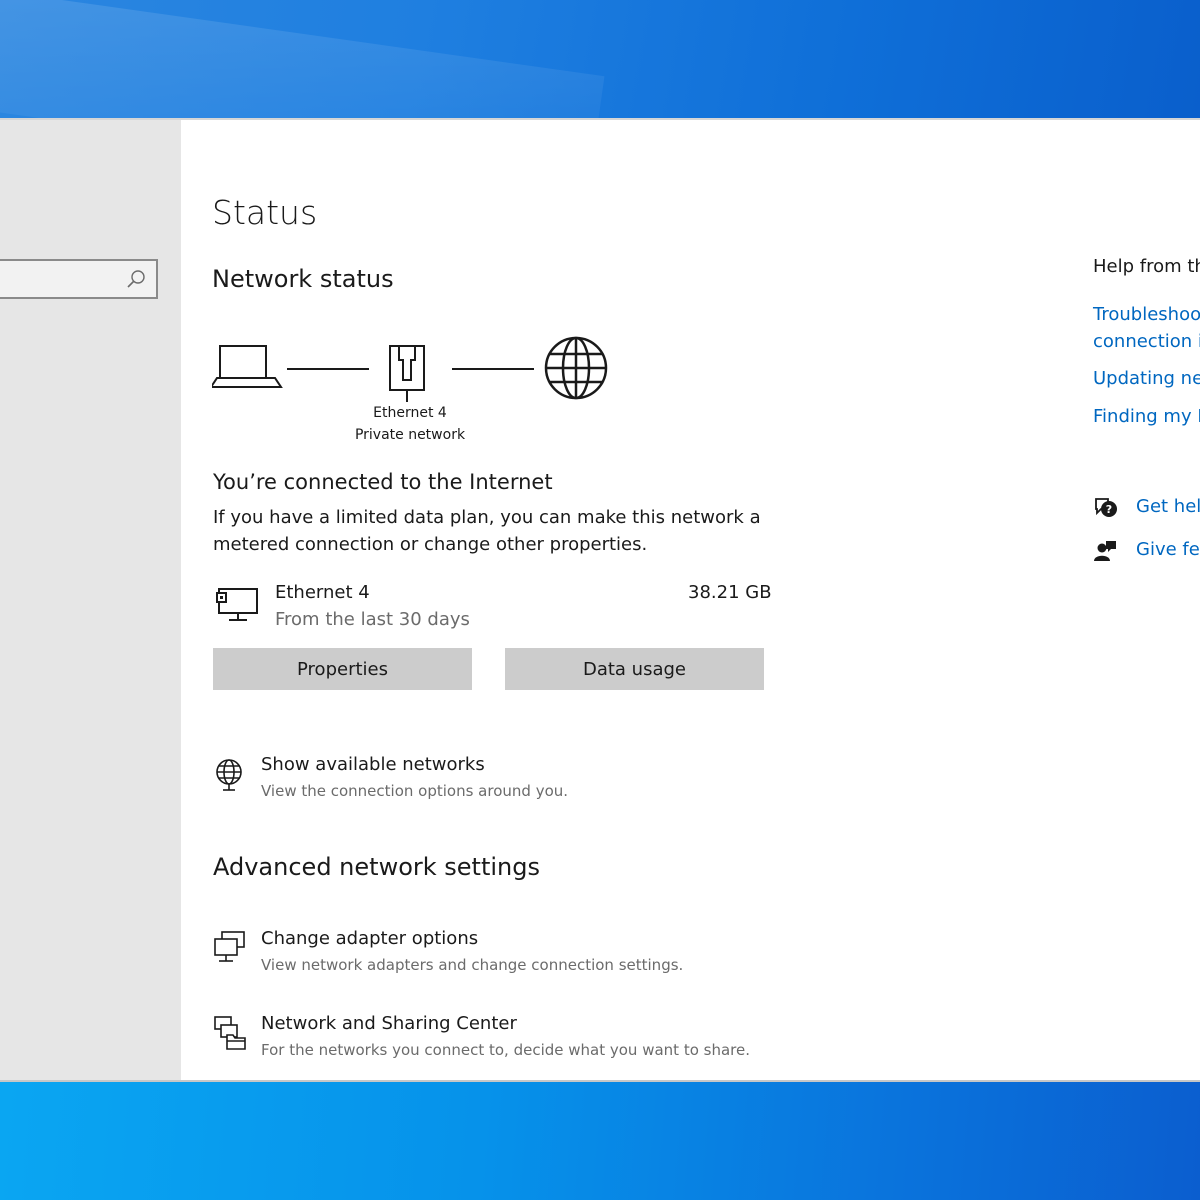 The width and height of the screenshot is (1200, 1200). I want to click on desktop-wallpaper-top, so click(600, 59).